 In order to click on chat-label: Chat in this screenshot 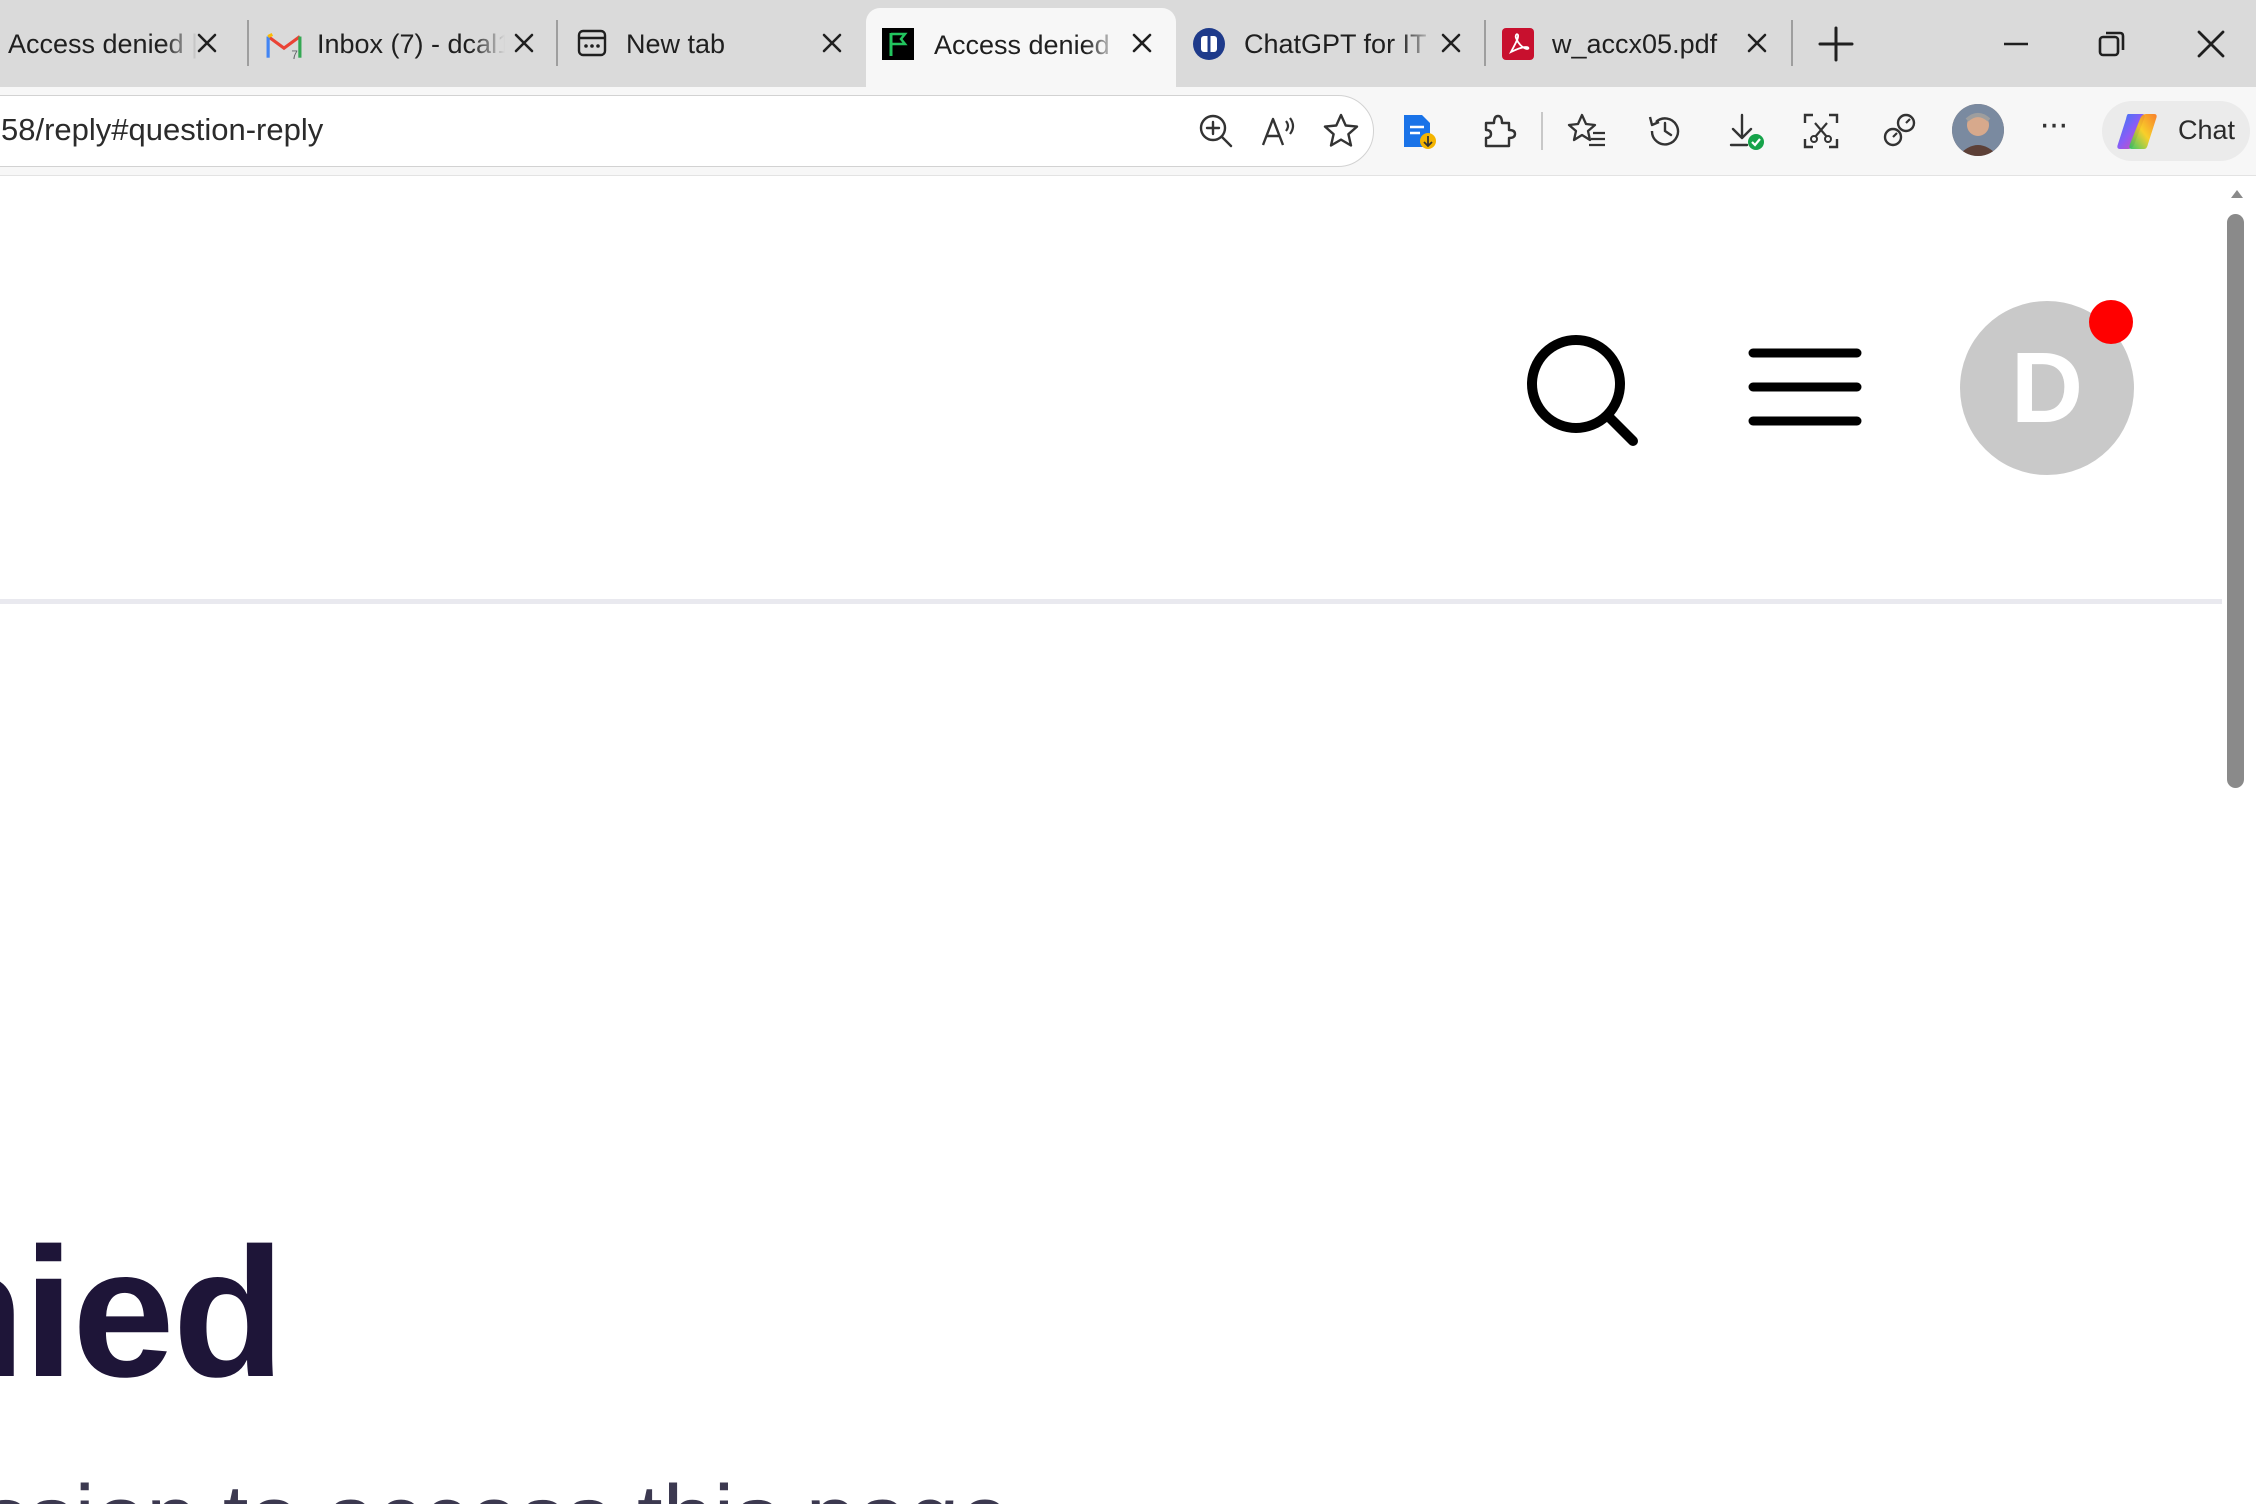, I will do `click(2207, 130)`.